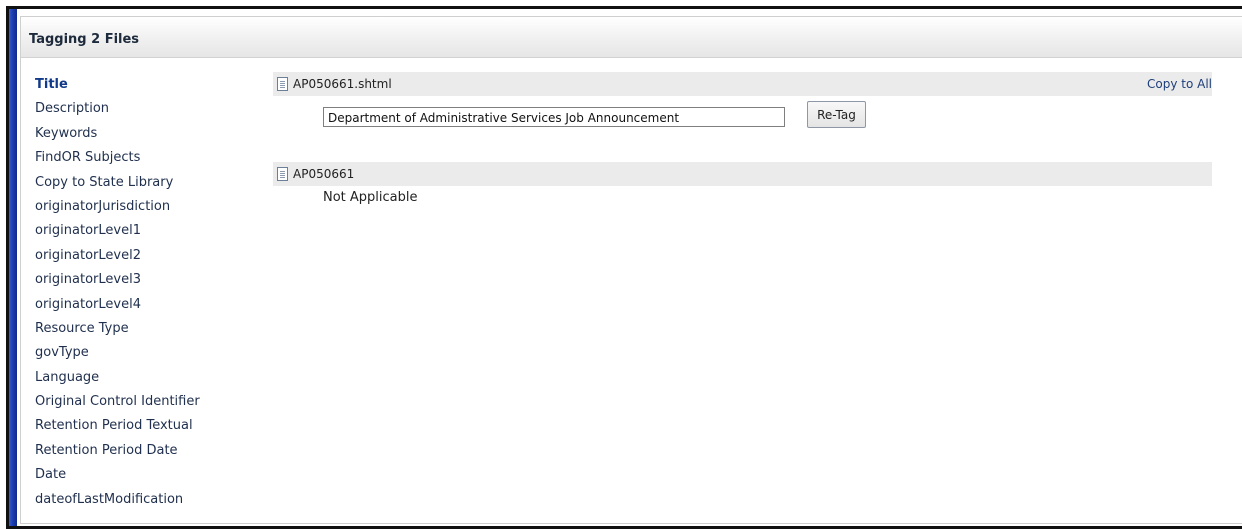 The width and height of the screenshot is (1242, 529). Describe the element at coordinates (117, 426) in the screenshot. I see `field-item-retention-period-textual: Retention Period Textual` at that location.